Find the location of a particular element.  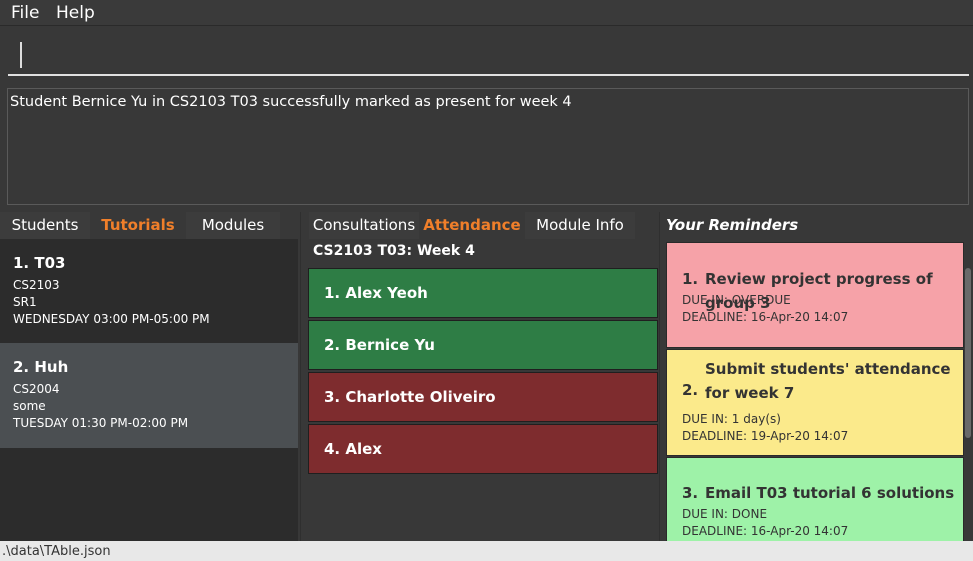

reminders-scrollbar is located at coordinates (968, 353).